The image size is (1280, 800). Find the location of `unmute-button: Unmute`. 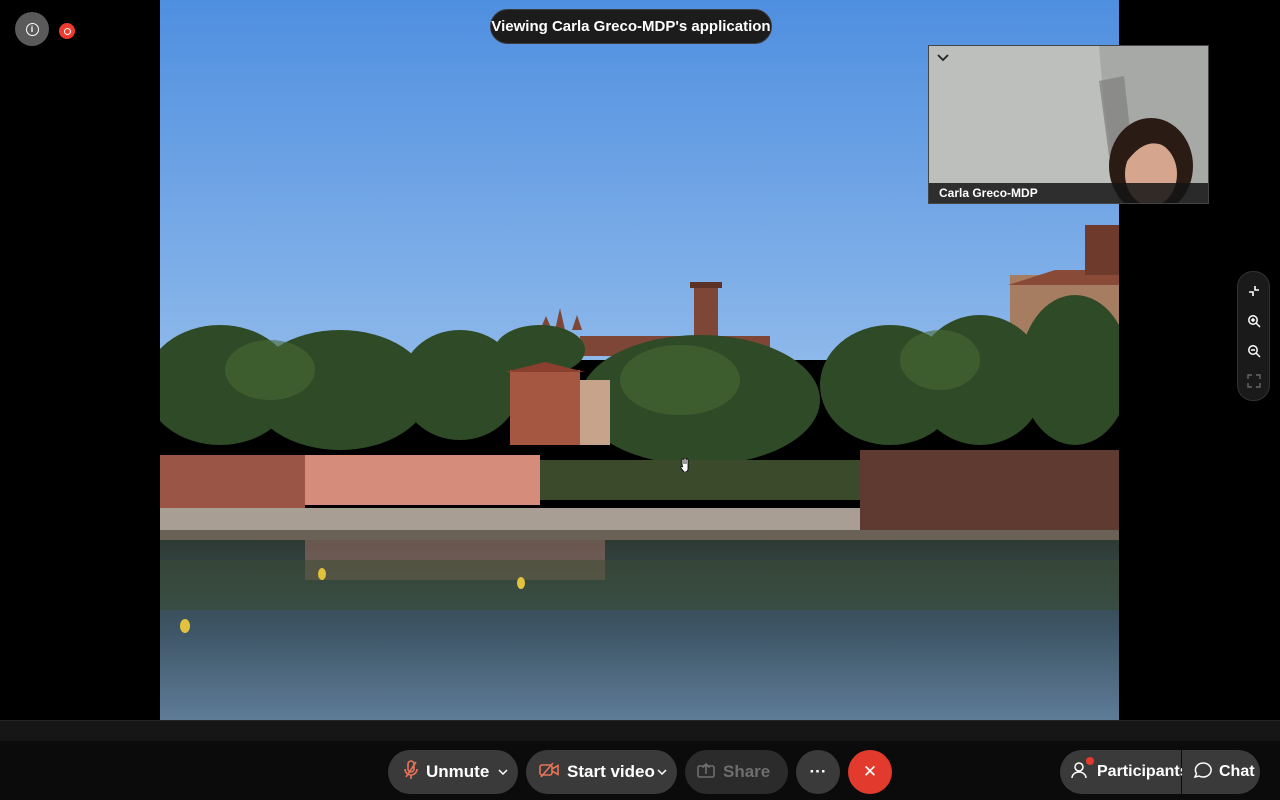

unmute-button: Unmute is located at coordinates (453, 772).